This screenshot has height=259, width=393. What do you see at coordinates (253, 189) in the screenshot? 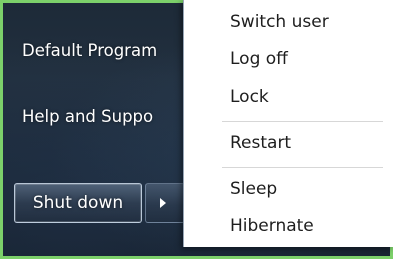
I see `menu-item-sleep: Sleep` at bounding box center [253, 189].